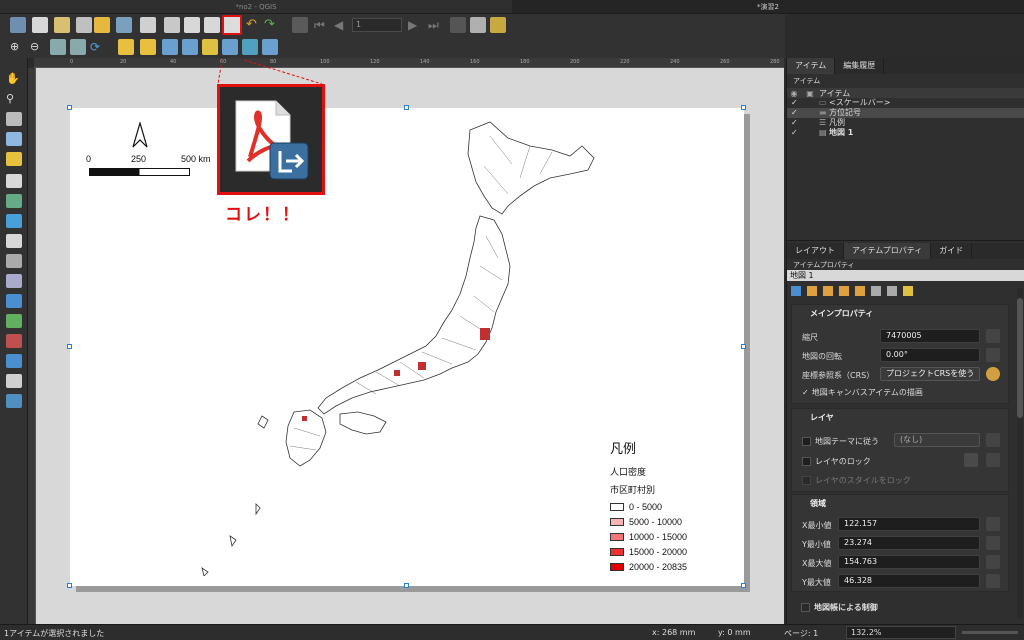  I want to click on rotation-field: 0.00°, so click(930, 355).